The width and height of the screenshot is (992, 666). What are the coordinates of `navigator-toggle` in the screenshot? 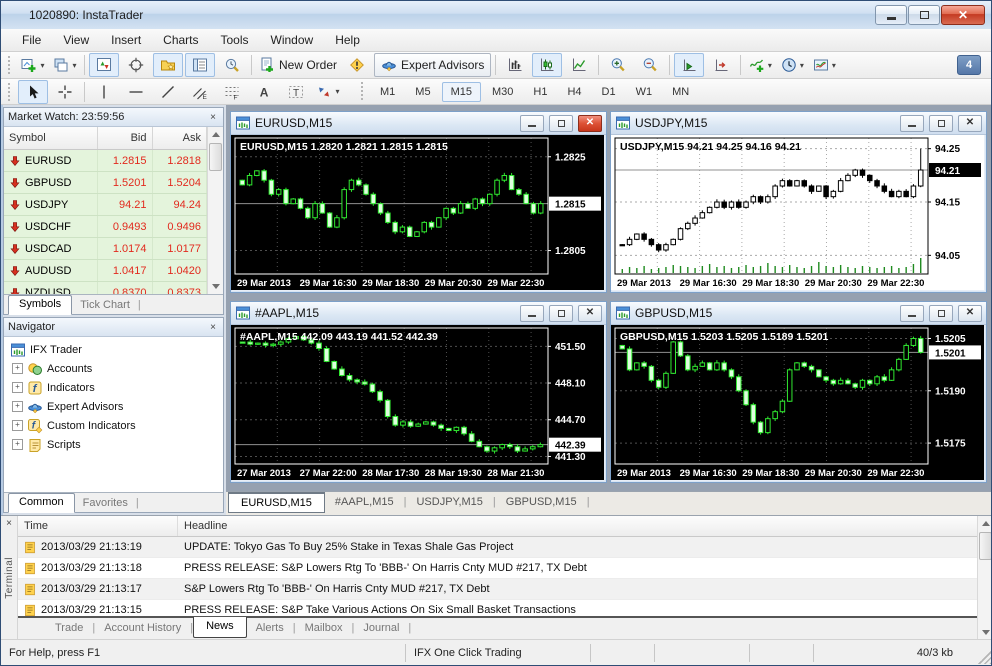 It's located at (168, 65).